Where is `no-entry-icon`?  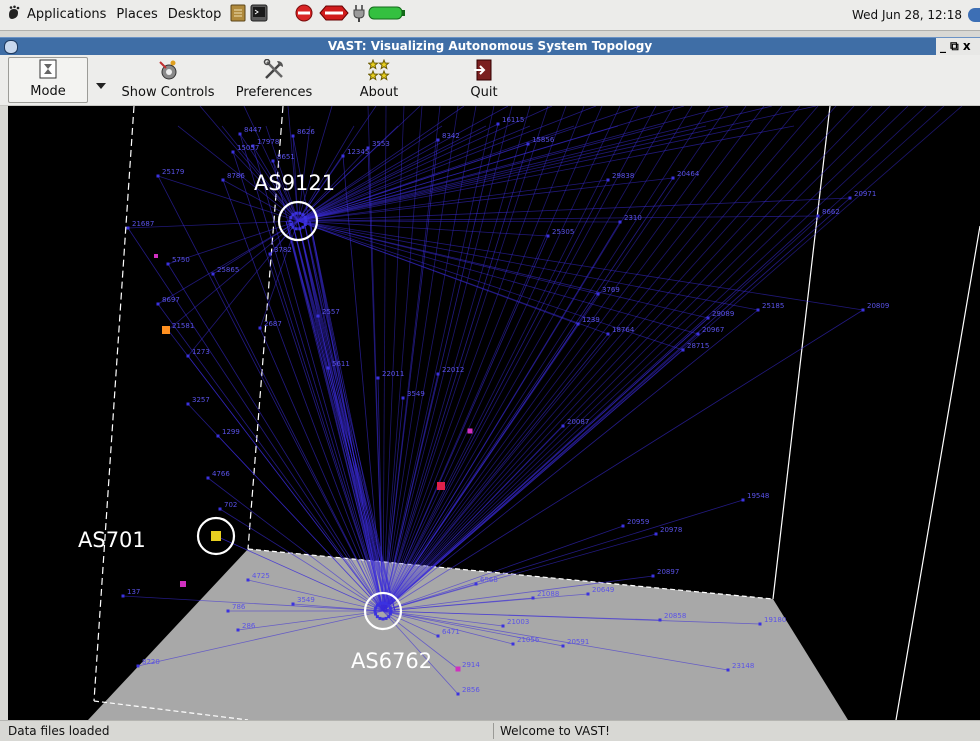
no-entry-icon is located at coordinates (304, 15).